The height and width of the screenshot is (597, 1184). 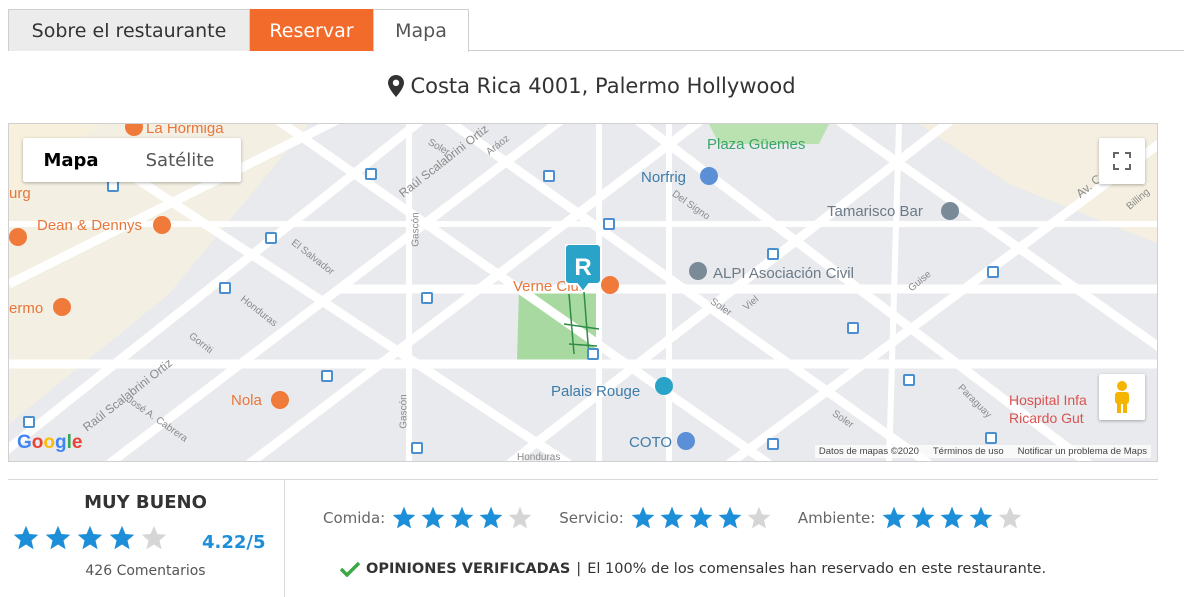 I want to click on tab-map: Mapa, so click(x=421, y=30).